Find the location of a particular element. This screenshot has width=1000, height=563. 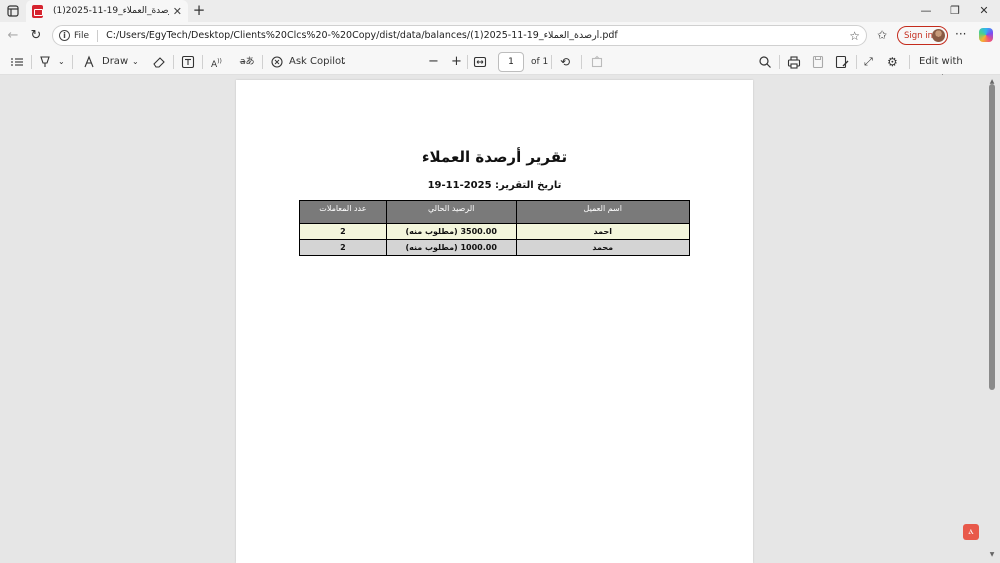

minimize-icon: — is located at coordinates (926, 11).